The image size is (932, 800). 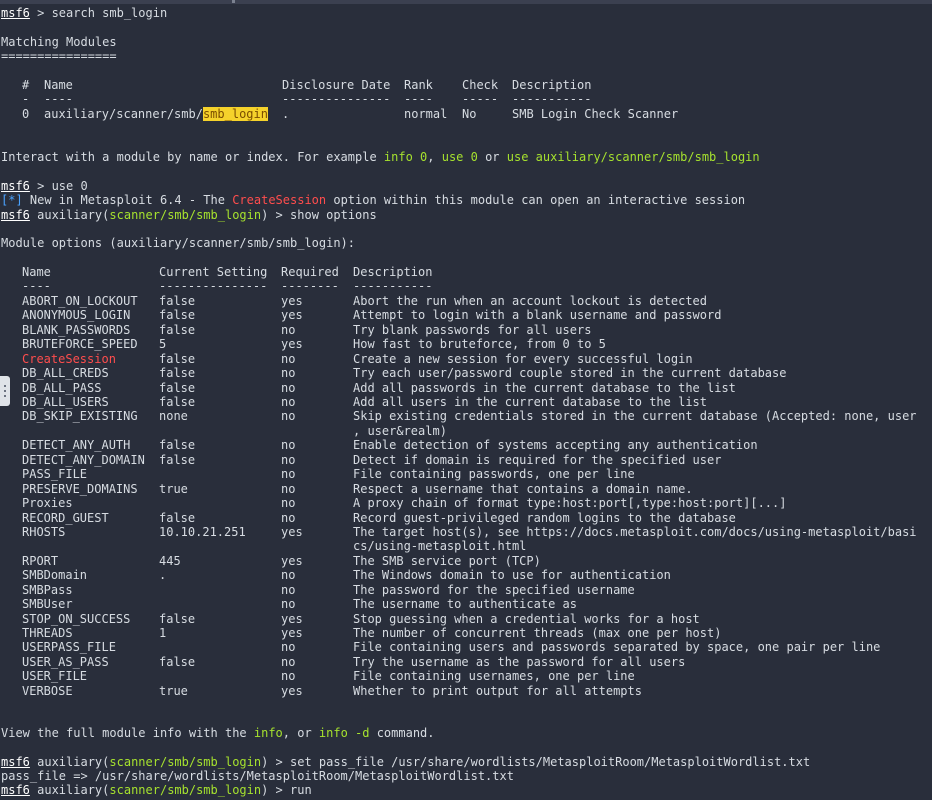 I want to click on option-desc: Try blank passwords for all users, so click(x=472, y=329).